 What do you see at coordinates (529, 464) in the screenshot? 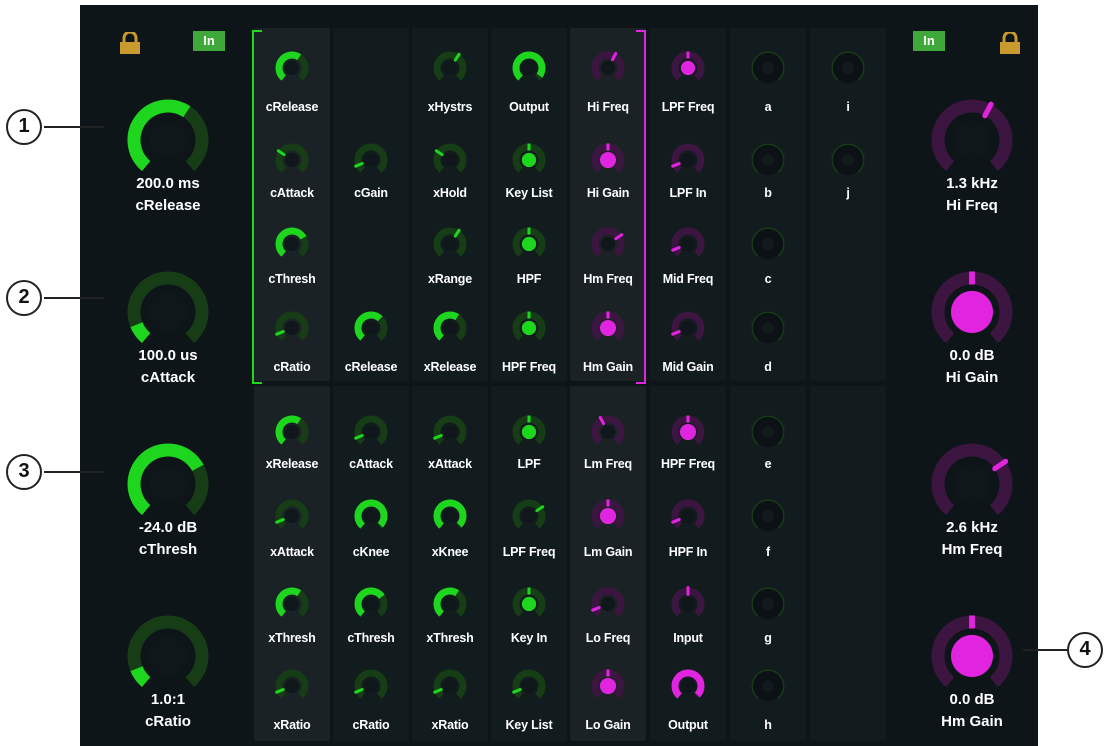
I see `knob-label: LPF` at bounding box center [529, 464].